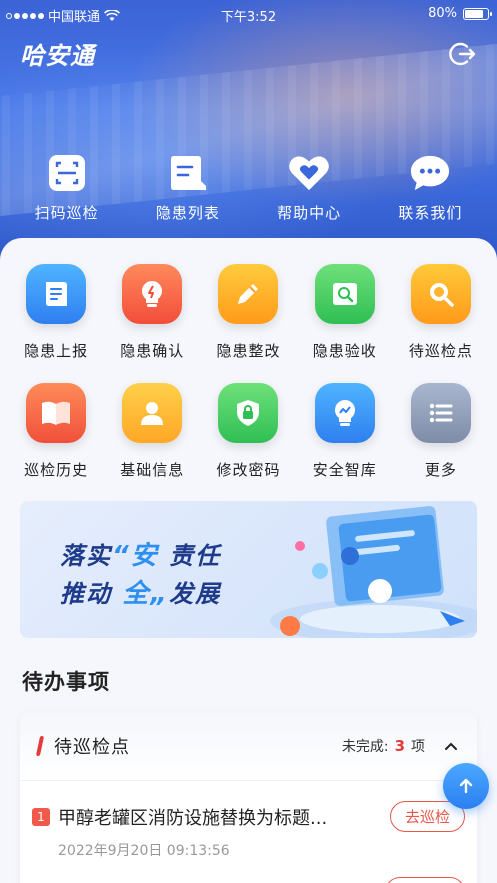  I want to click on clock: 下午3:52, so click(248, 17).